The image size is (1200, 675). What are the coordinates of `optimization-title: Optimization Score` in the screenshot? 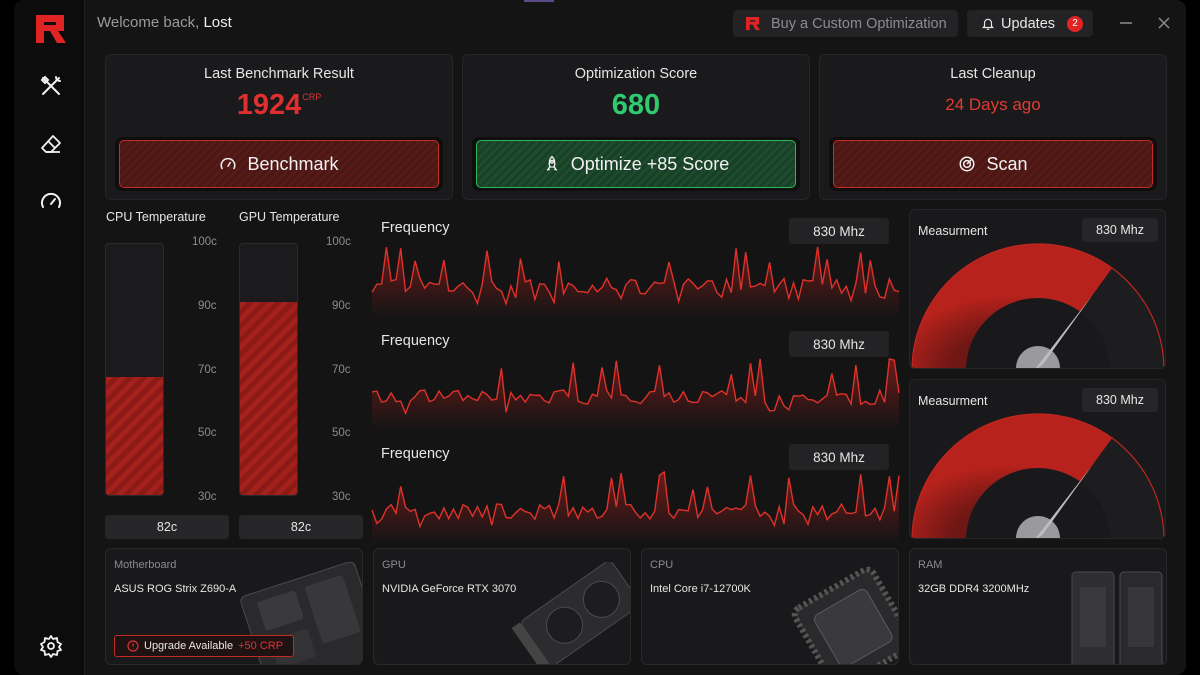 It's located at (636, 74).